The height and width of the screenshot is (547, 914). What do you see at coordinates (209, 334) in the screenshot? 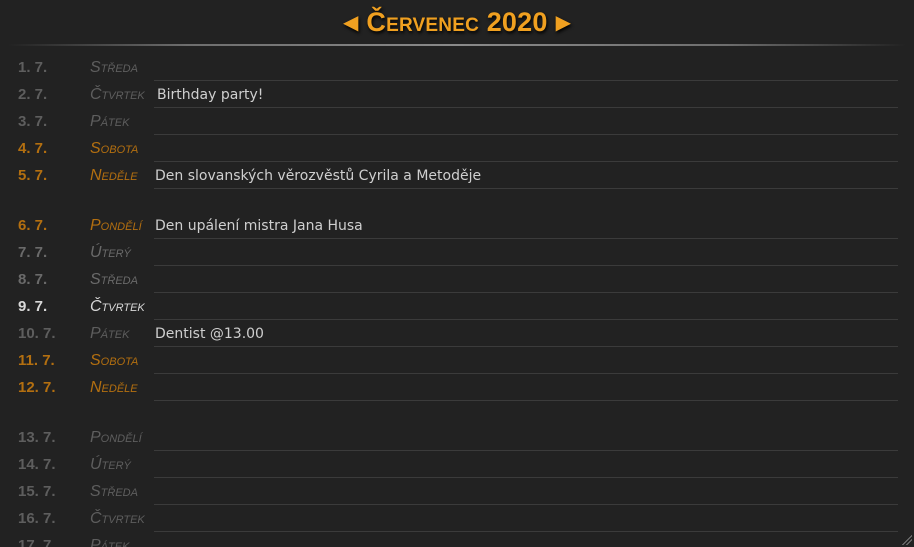
I see `day-note: Dentist @13.00` at bounding box center [209, 334].